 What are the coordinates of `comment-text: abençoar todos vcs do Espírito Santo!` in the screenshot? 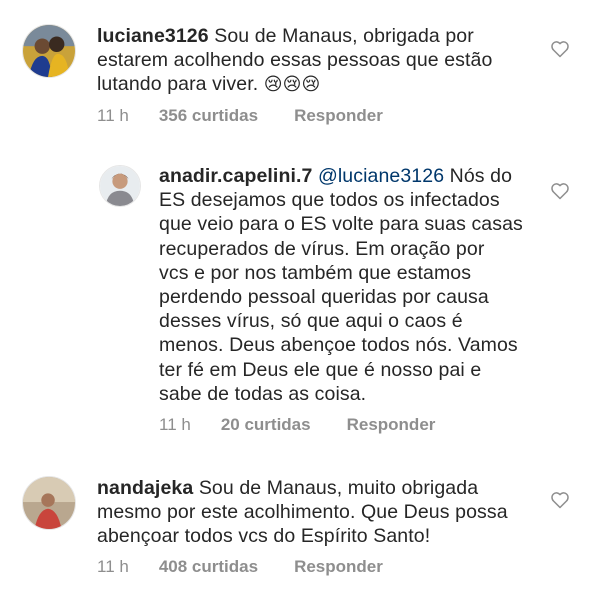 It's located at (264, 536).